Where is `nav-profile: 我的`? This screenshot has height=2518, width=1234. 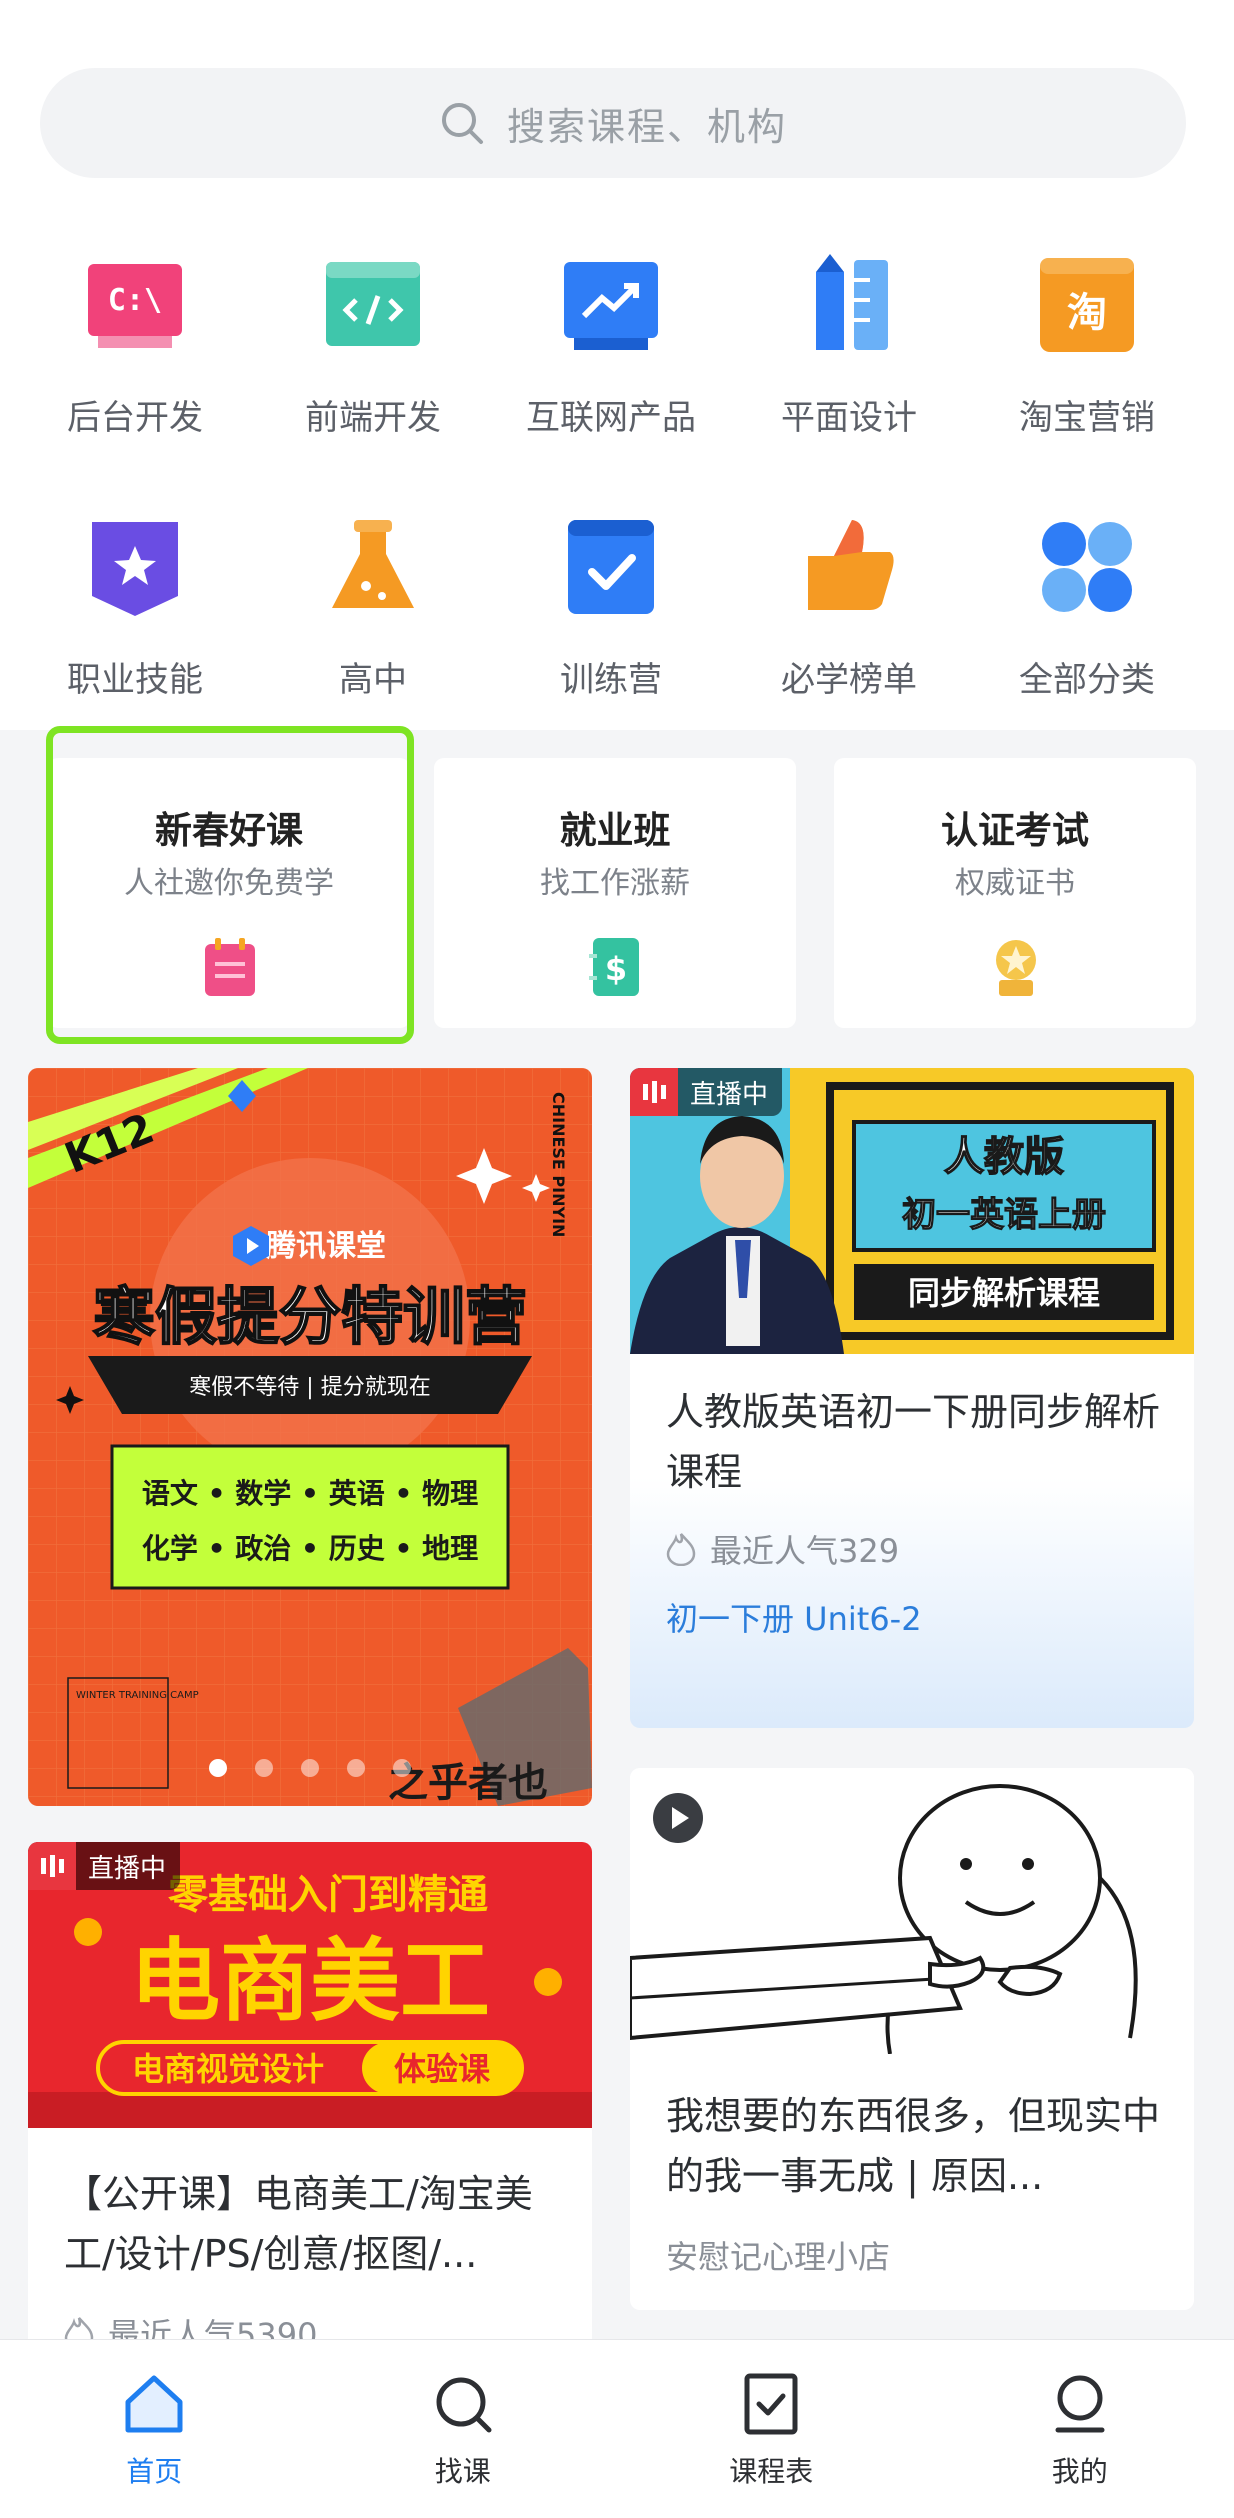 nav-profile: 我的 is located at coordinates (1080, 2415).